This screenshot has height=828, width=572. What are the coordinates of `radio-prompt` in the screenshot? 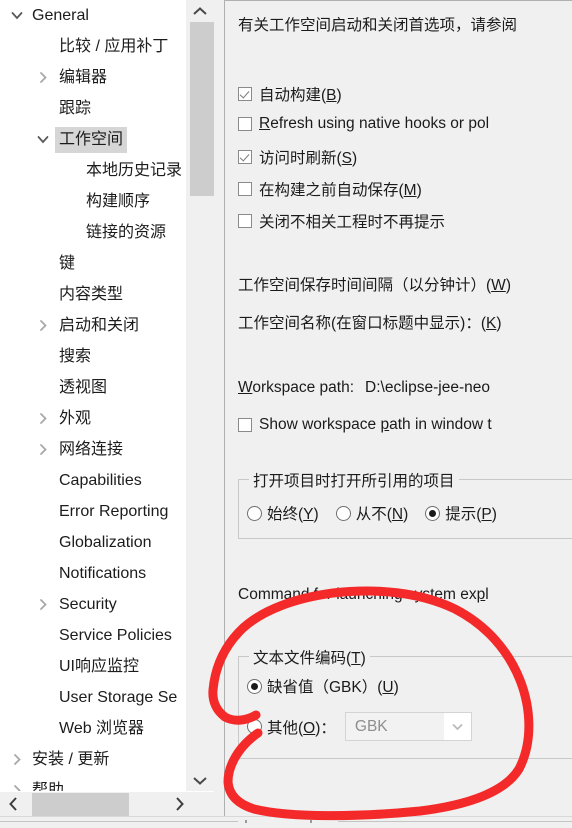 It's located at (433, 513).